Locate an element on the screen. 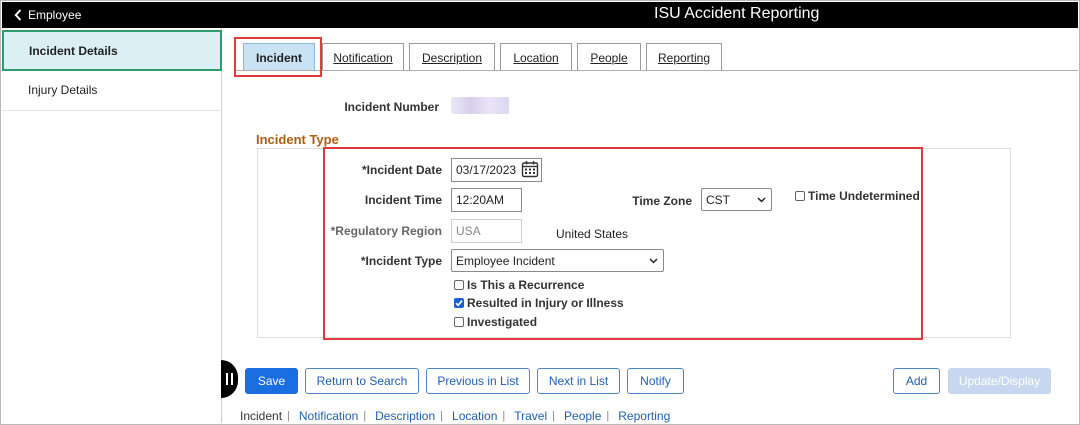 The height and width of the screenshot is (425, 1080). tab-label: Notification is located at coordinates (363, 57).